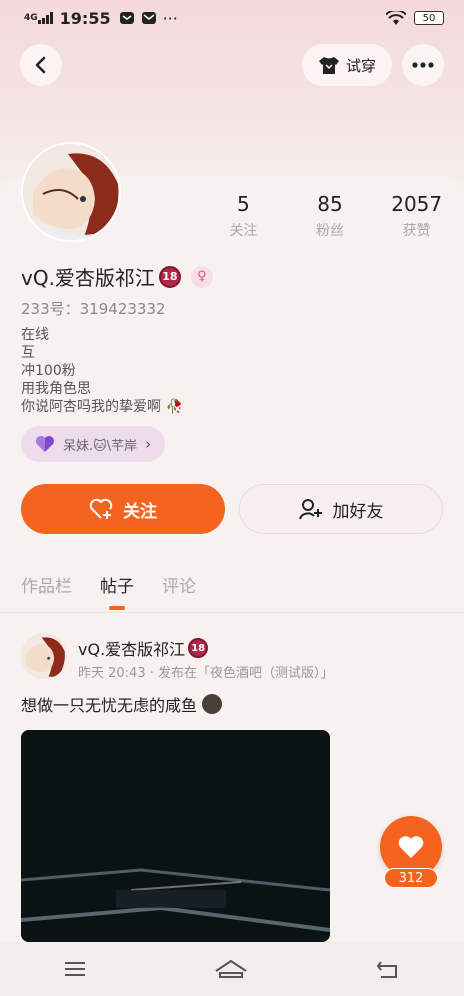 The height and width of the screenshot is (996, 464). I want to click on follow-button: 关注, so click(123, 509).